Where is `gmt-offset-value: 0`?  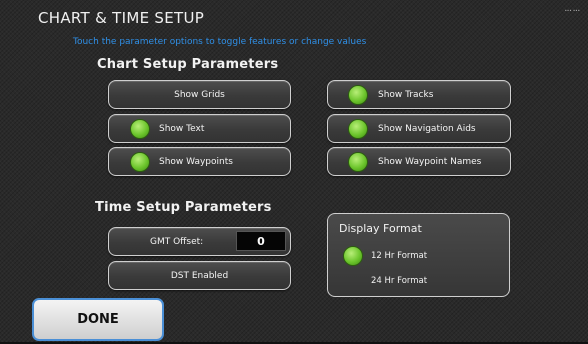 gmt-offset-value: 0 is located at coordinates (261, 241).